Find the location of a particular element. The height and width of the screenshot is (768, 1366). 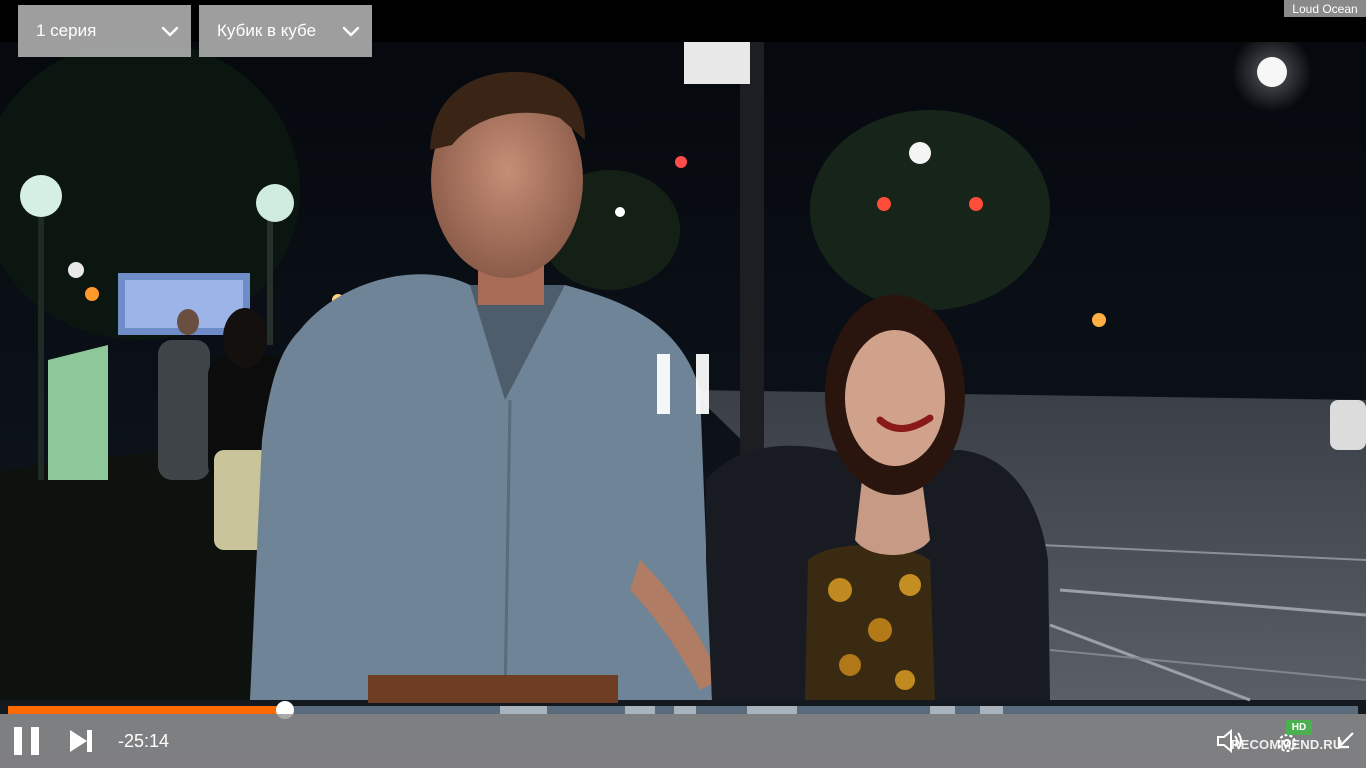

pause-button is located at coordinates (27, 741).